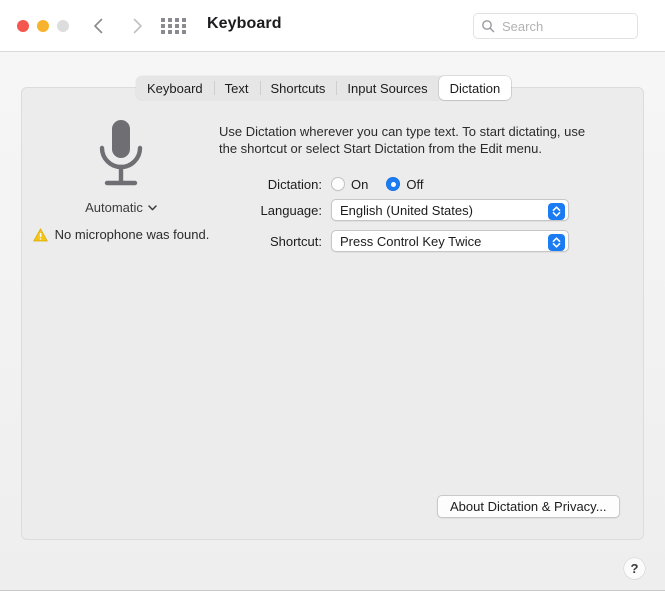  Describe the element at coordinates (295, 241) in the screenshot. I see `shortcut-label: Shortcut:` at that location.